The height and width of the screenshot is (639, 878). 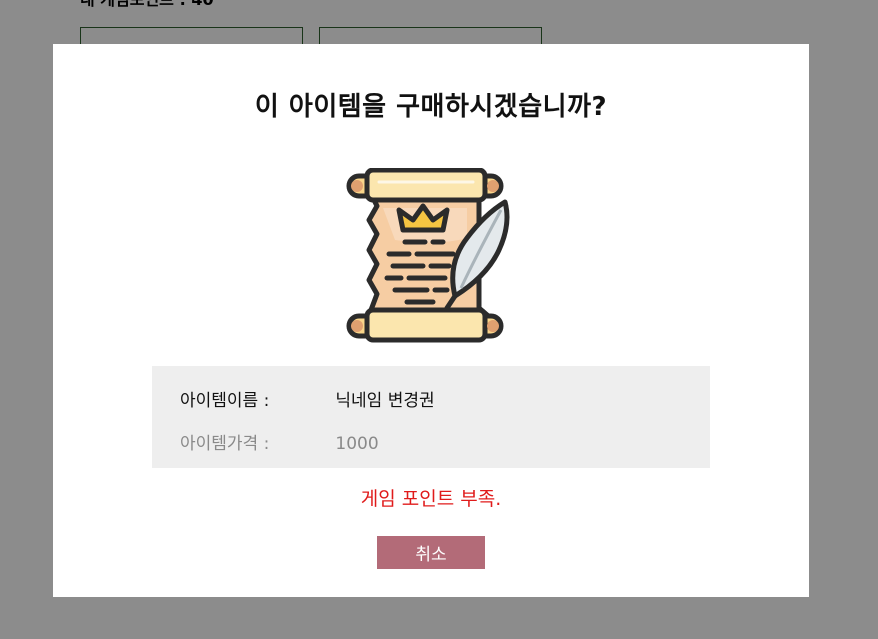 I want to click on item-info-box: 아이템이름 : 닉네임 변경권 아이템가격 : 1000, so click(x=431, y=417).